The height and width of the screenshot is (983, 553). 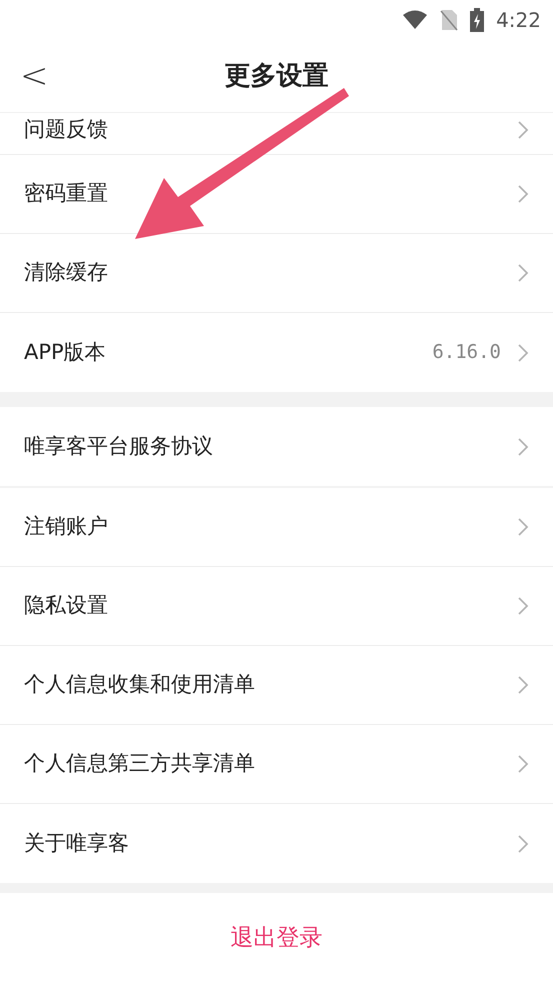 What do you see at coordinates (276, 606) in the screenshot?
I see `settings-row: 隐私设置` at bounding box center [276, 606].